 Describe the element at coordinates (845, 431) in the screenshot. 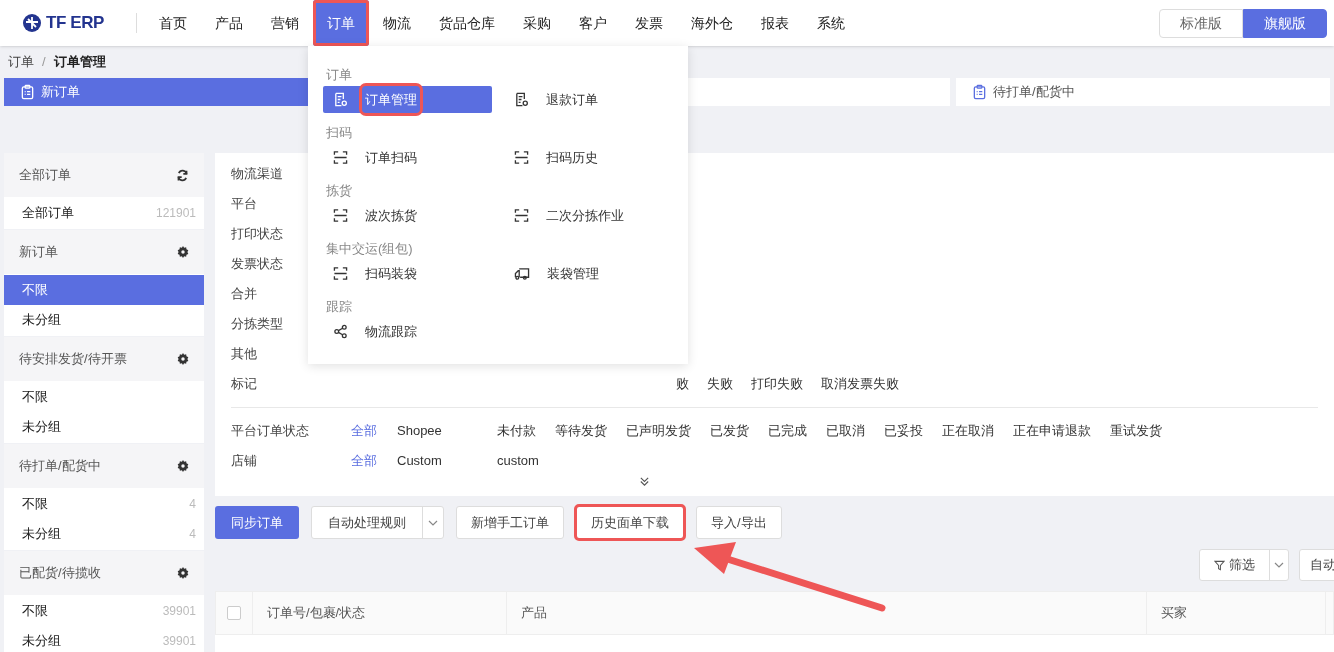

I see `filter-option: 已取消` at that location.